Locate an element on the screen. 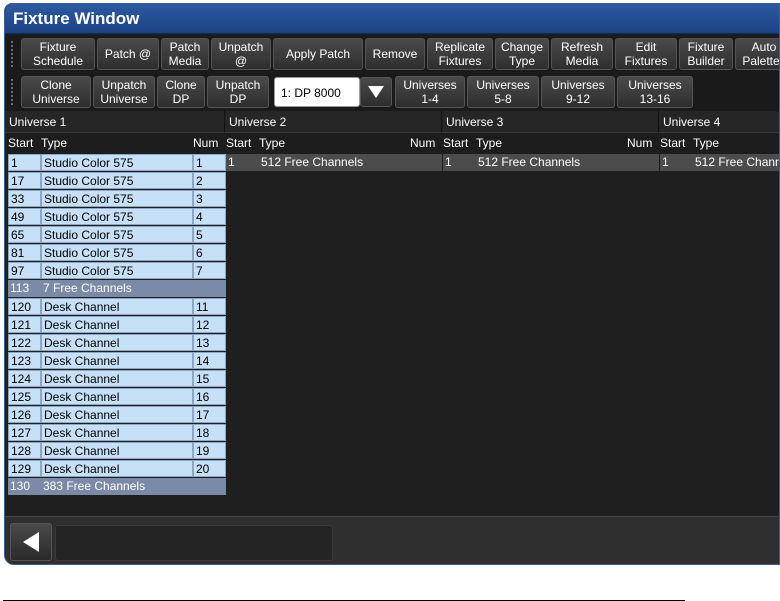 Image resolution: width=780 pixels, height=601 pixels. table-row: 129 Desk Channel 20 is located at coordinates (117, 469).